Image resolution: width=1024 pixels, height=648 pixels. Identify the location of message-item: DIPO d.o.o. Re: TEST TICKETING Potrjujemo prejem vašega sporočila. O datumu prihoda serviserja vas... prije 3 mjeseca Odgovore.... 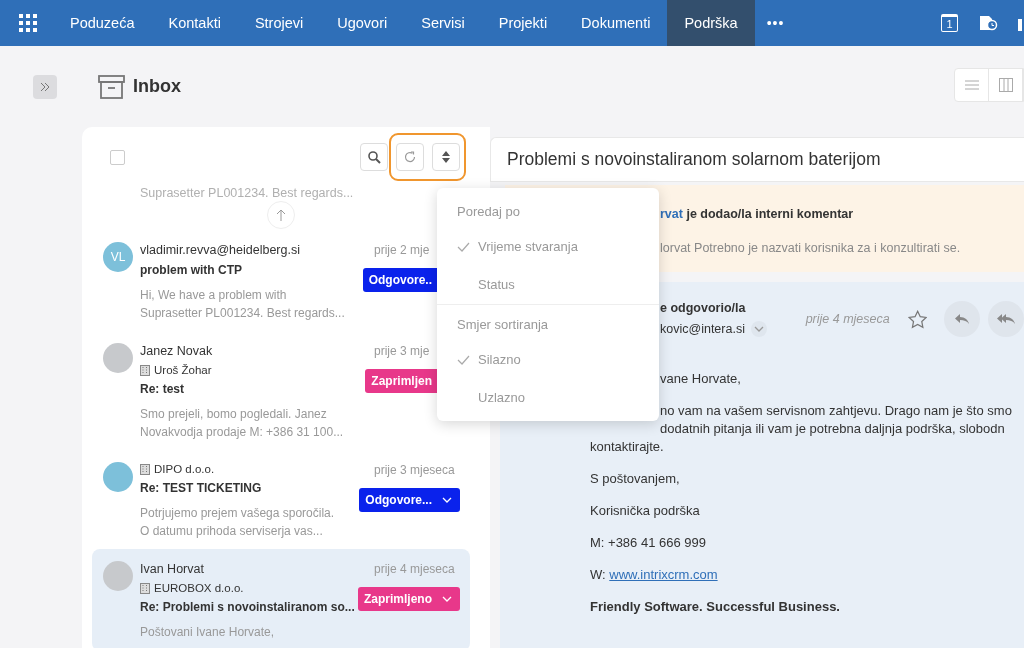
(281, 495).